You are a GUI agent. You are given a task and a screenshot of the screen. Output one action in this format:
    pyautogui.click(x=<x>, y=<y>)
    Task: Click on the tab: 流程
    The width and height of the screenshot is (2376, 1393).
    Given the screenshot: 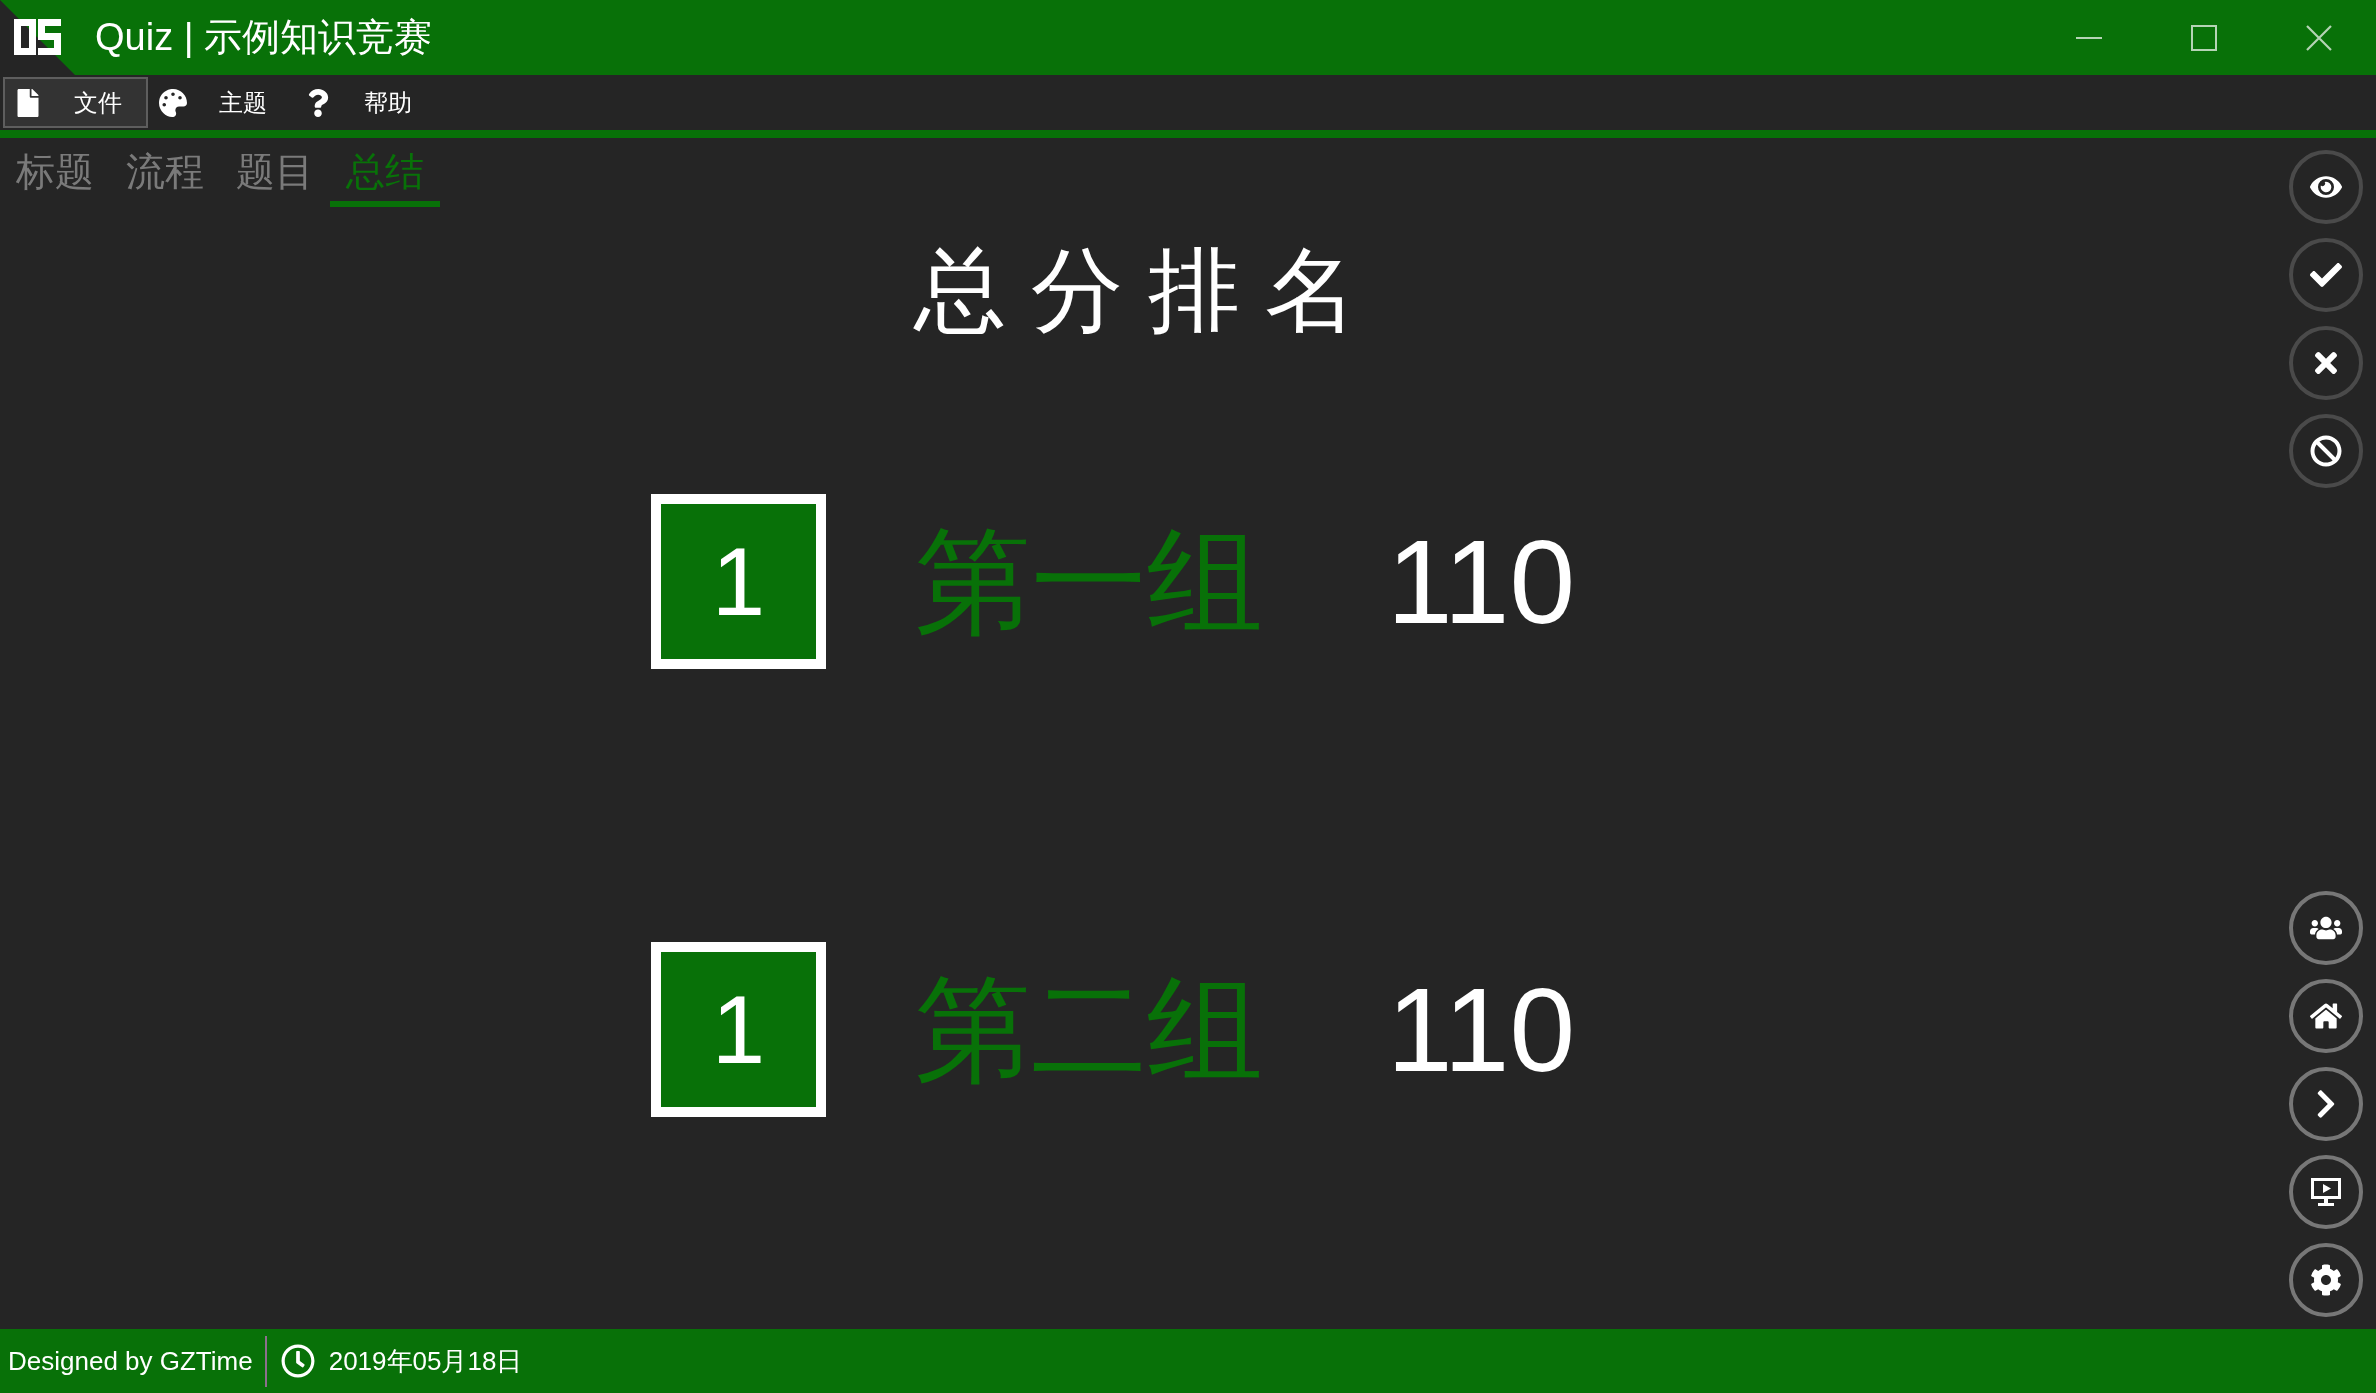 What is the action you would take?
    pyautogui.click(x=165, y=172)
    